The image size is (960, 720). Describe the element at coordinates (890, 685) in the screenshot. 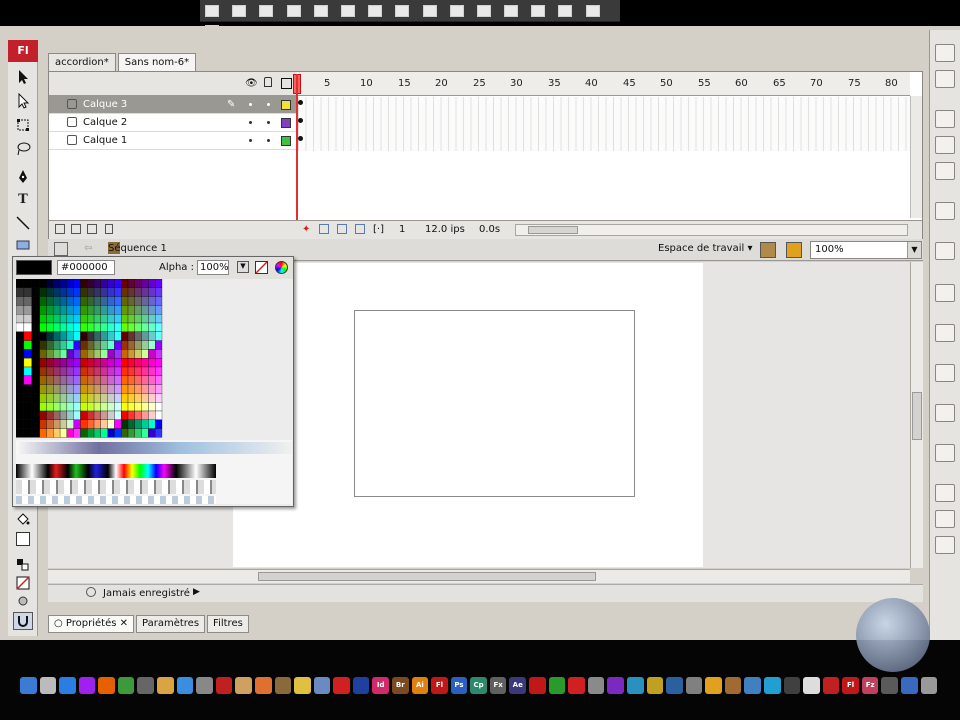

I see `window-icon` at that location.